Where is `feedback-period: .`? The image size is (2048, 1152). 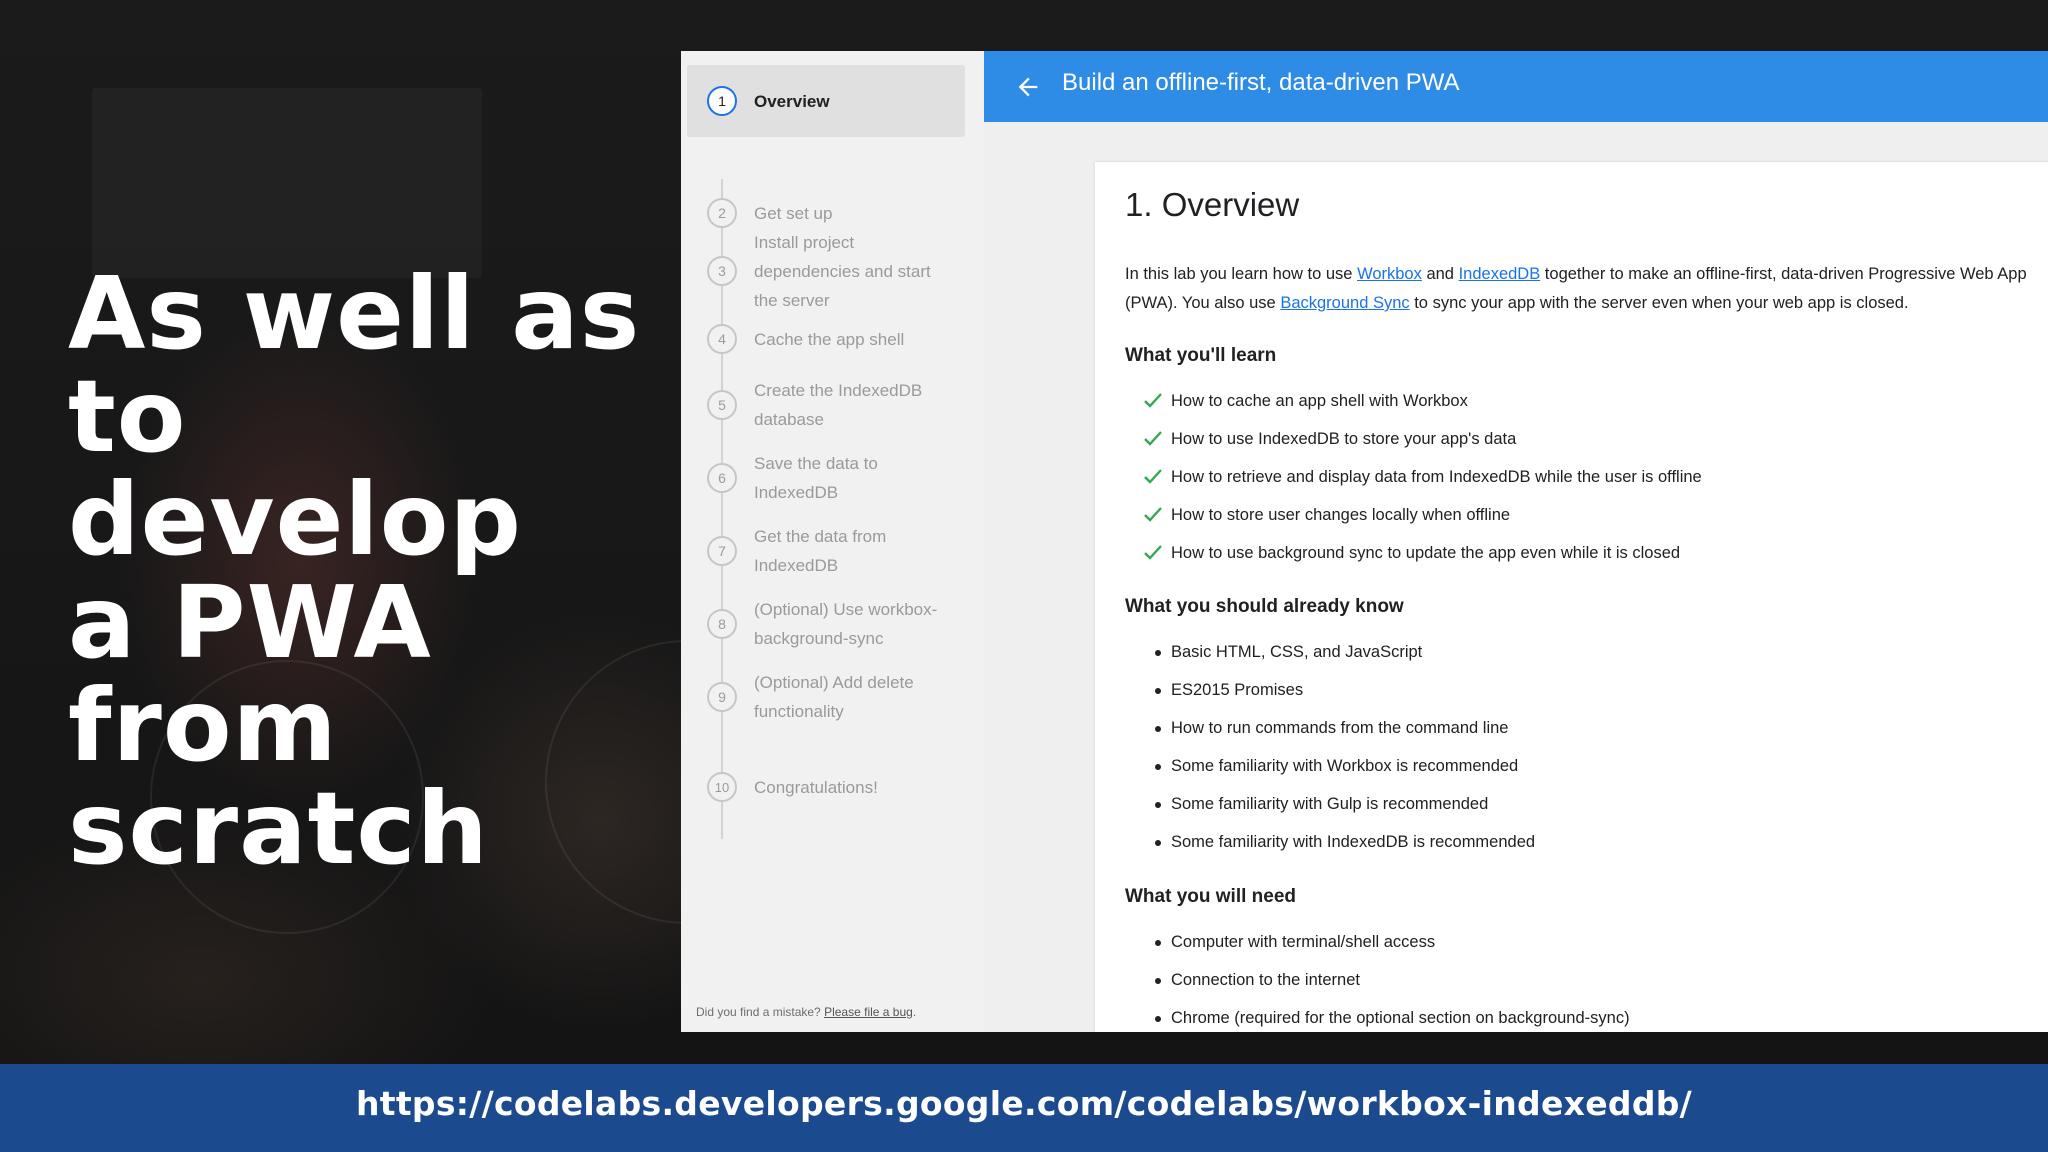
feedback-period: . is located at coordinates (914, 1012).